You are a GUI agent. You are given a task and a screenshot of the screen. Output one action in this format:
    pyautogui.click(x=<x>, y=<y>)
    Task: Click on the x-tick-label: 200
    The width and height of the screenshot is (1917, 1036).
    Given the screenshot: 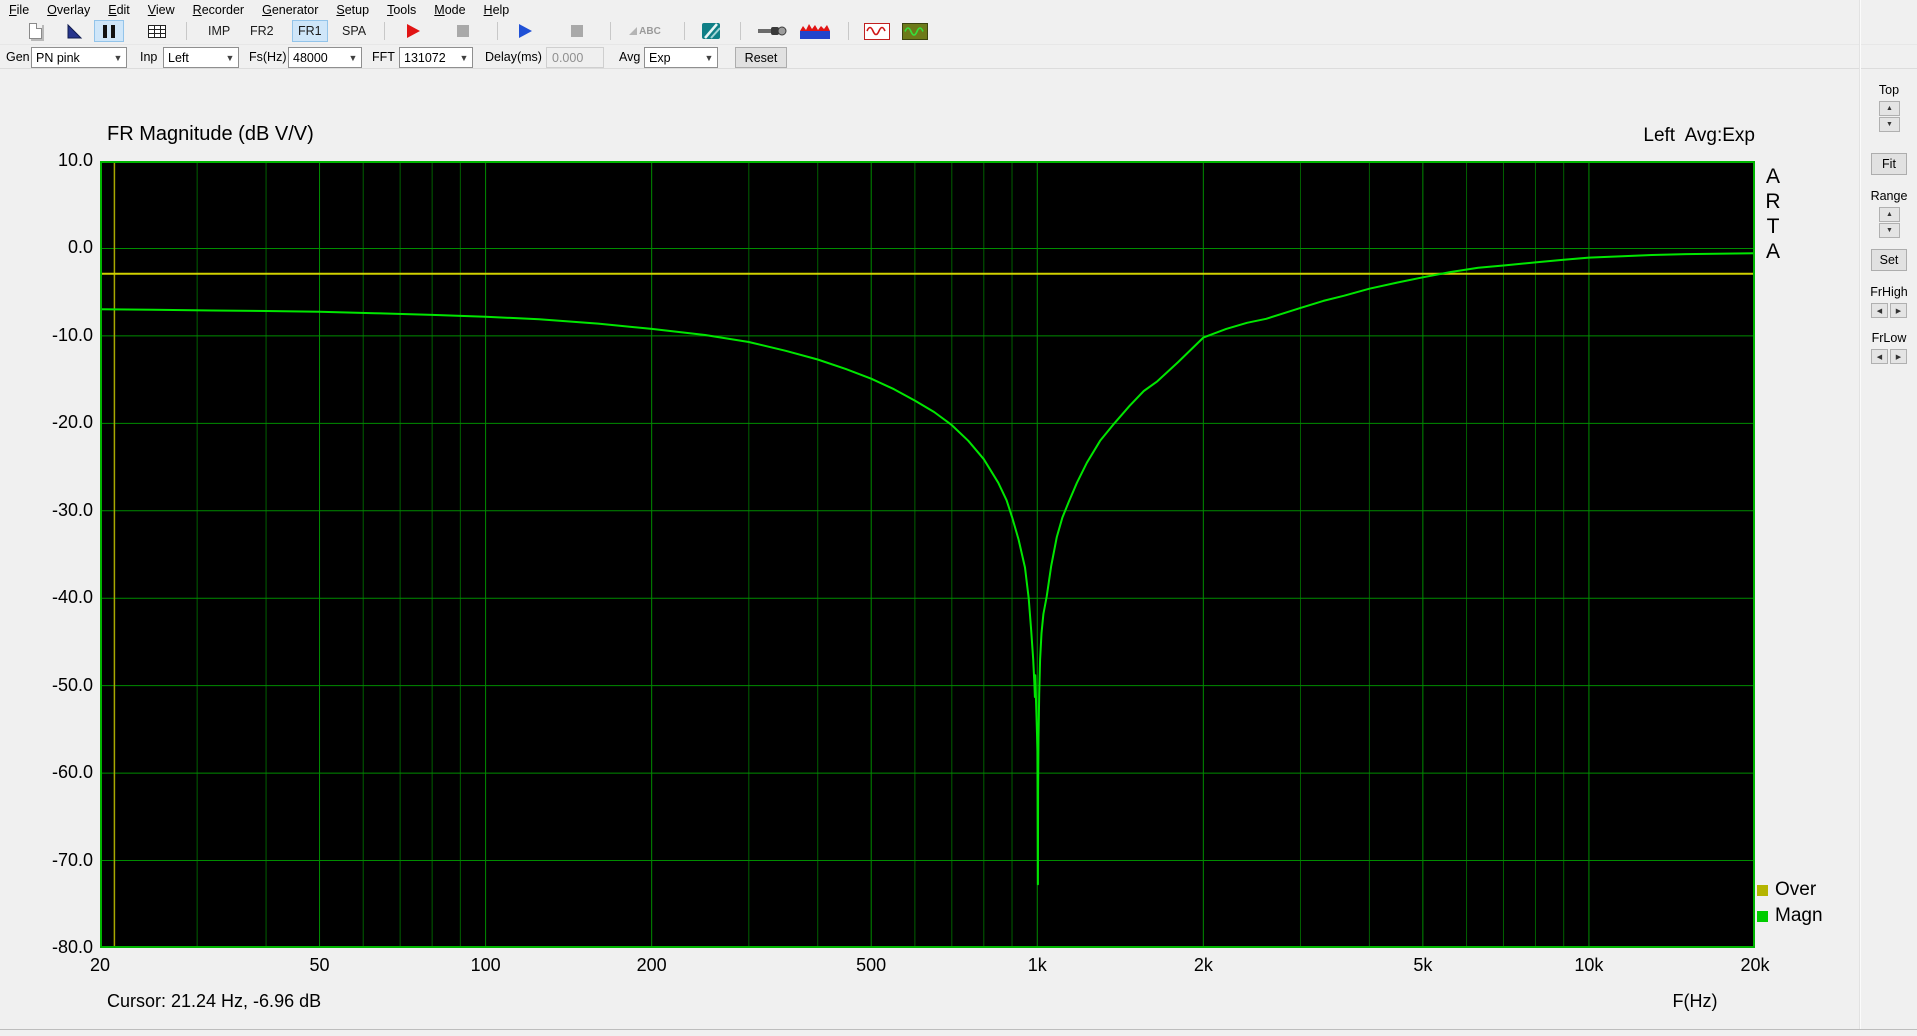 What is the action you would take?
    pyautogui.click(x=651, y=965)
    